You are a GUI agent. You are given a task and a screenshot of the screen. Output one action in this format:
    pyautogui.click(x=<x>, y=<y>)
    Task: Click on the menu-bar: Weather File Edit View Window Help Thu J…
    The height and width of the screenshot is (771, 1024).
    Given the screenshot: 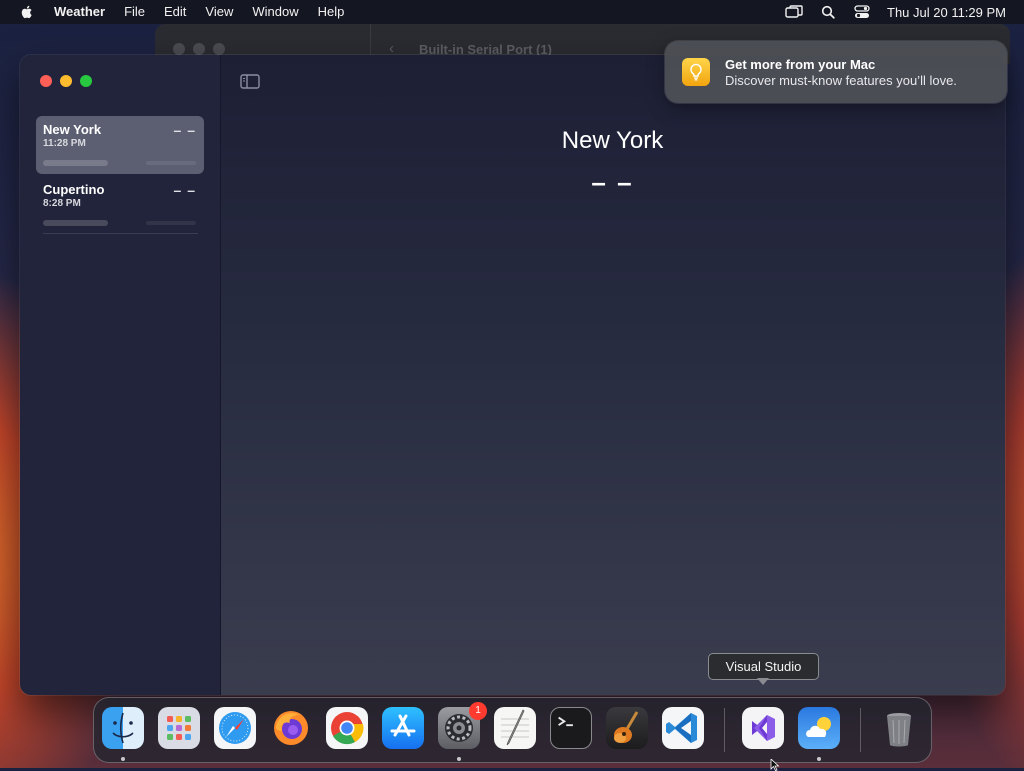 What is the action you would take?
    pyautogui.click(x=512, y=12)
    